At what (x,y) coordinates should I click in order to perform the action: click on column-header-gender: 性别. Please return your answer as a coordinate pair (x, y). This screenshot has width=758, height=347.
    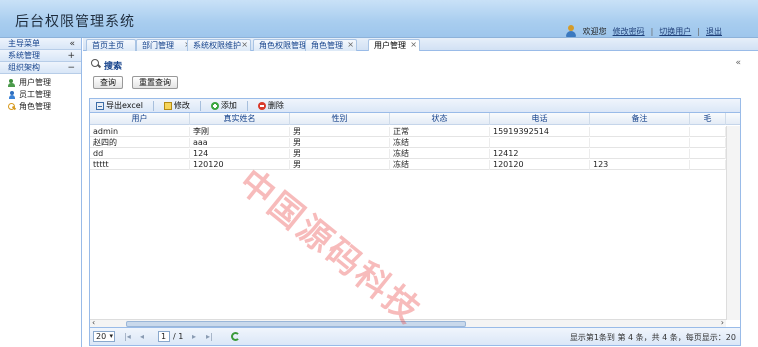
    Looking at the image, I should click on (340, 119).